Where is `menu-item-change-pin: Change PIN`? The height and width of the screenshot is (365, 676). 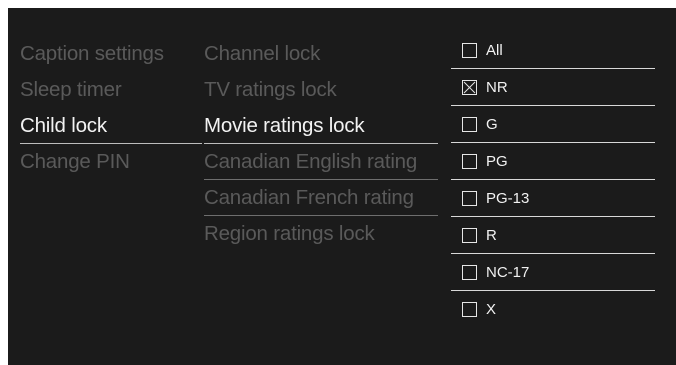
menu-item-change-pin: Change PIN is located at coordinates (111, 162).